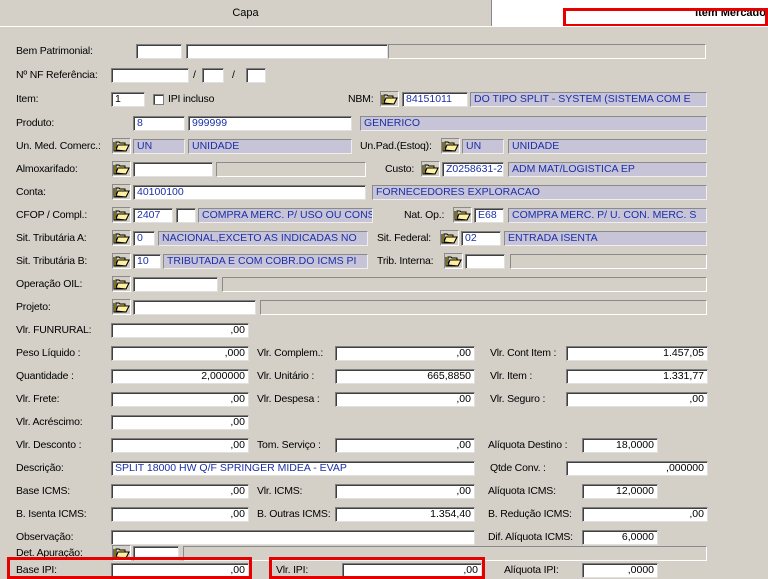 The width and height of the screenshot is (768, 579). Describe the element at coordinates (263, 238) in the screenshot. I see `sit-a-description: NACIONAL,EXCETO AS INDICADAS NO` at that location.